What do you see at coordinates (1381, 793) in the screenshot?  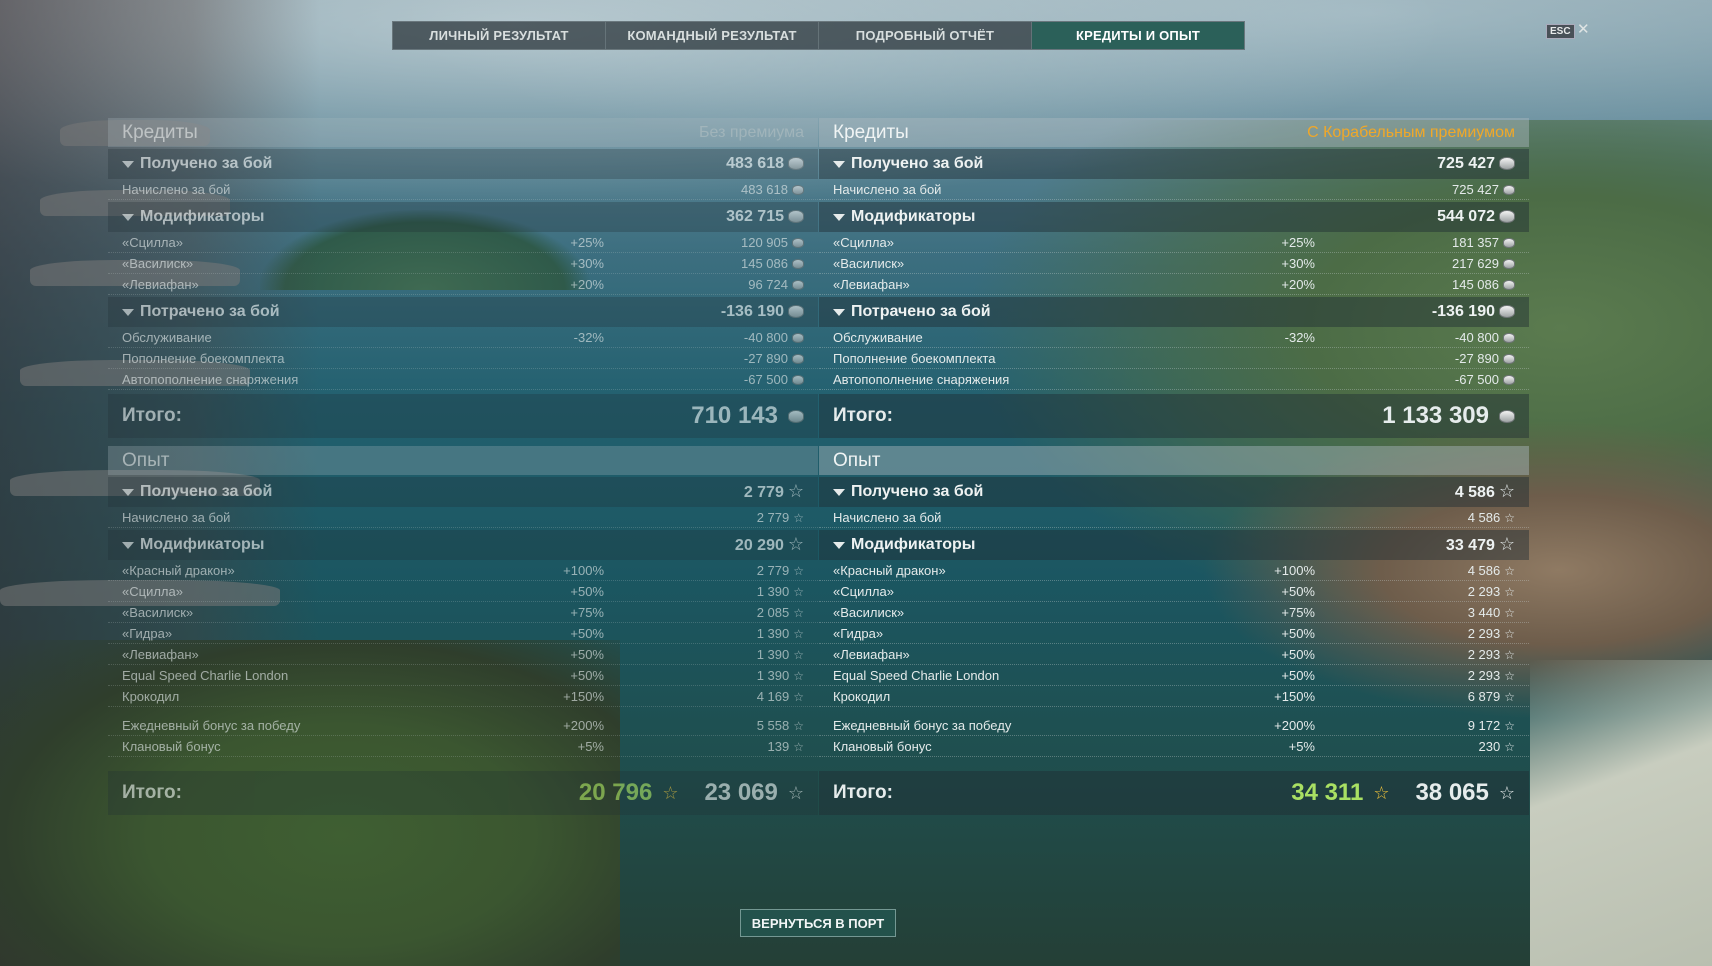 I see `free-xp-star-icon: ☆` at bounding box center [1381, 793].